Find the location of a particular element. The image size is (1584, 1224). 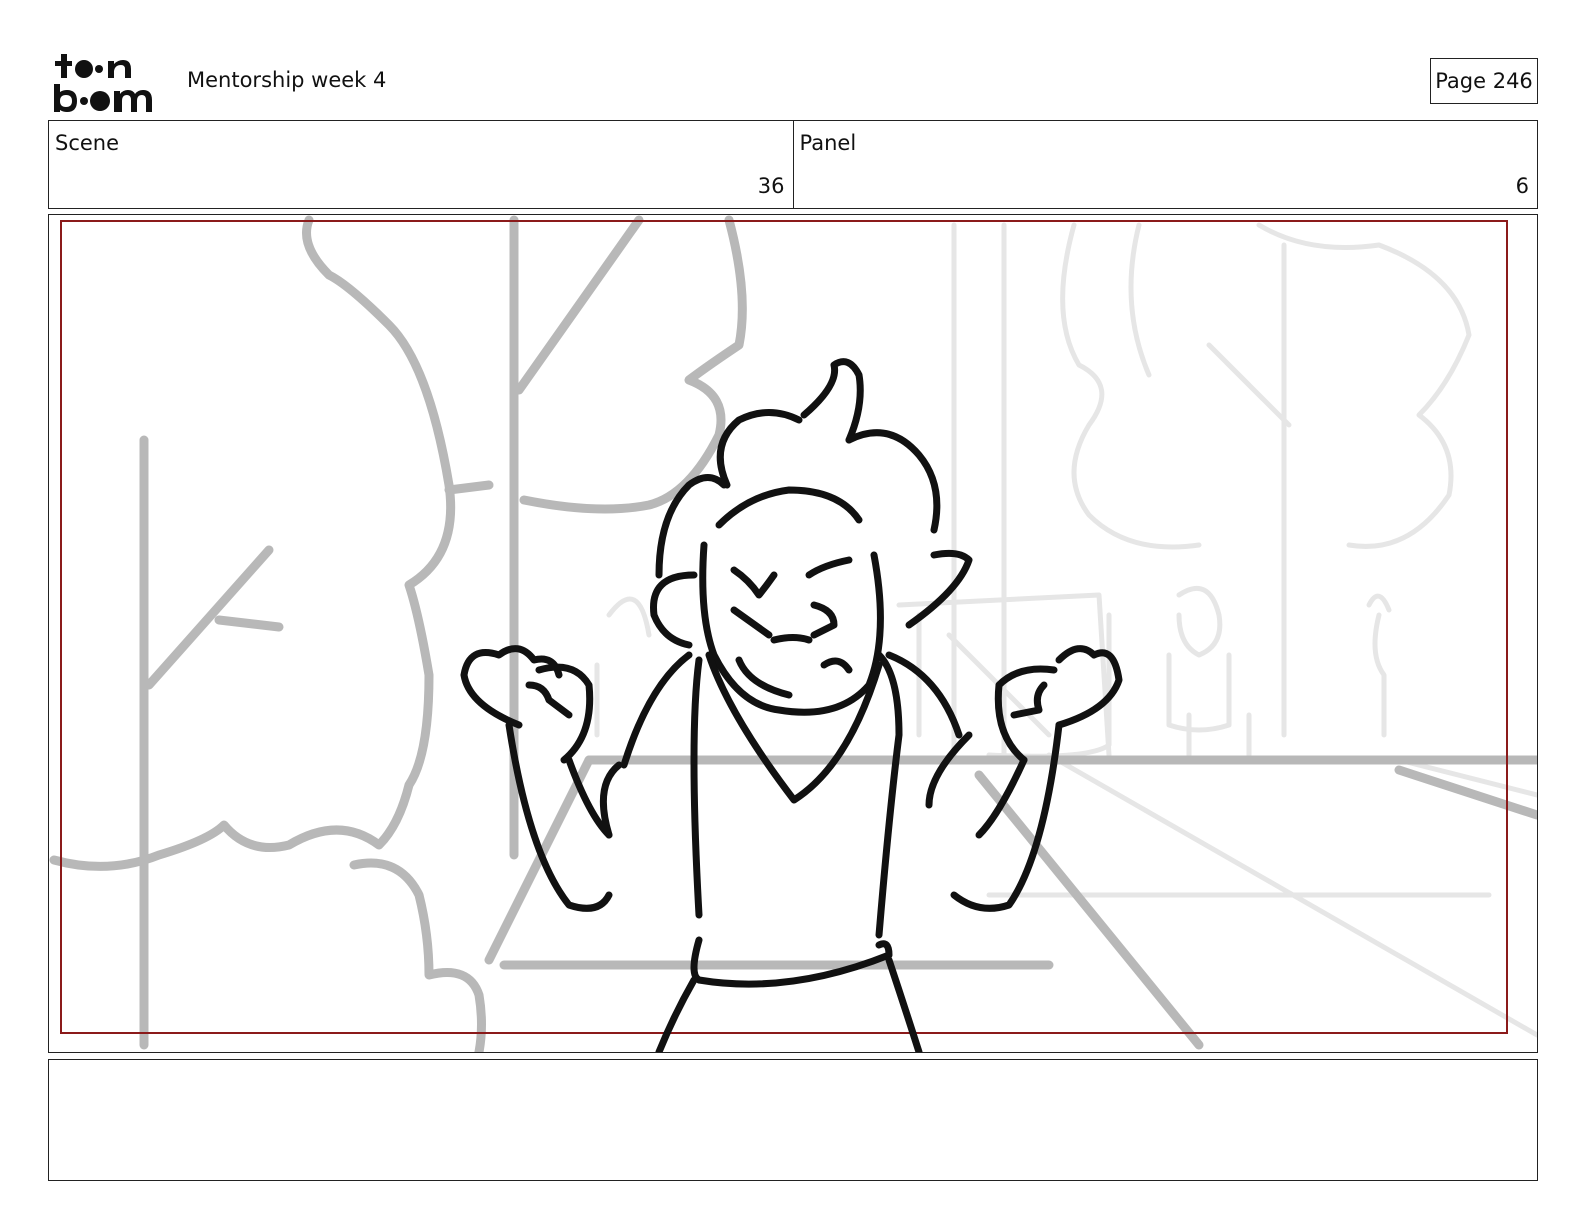

panel-notes-box is located at coordinates (793, 1120).